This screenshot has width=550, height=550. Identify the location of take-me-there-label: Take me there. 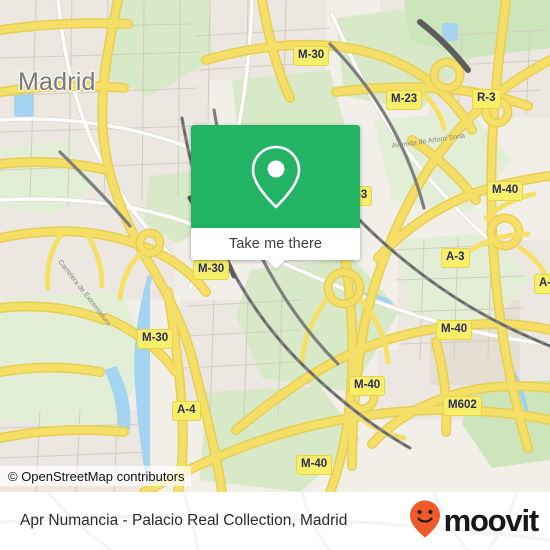
(275, 244).